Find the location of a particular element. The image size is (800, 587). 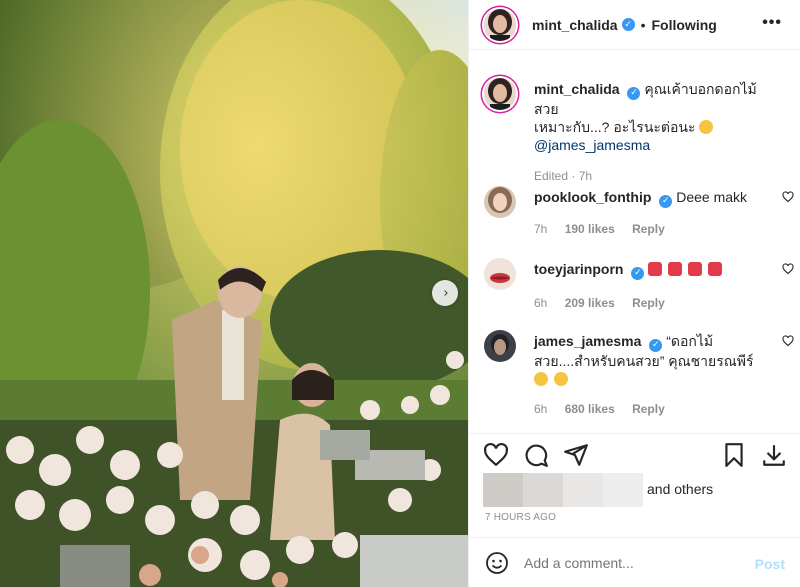

post-action-bar is located at coordinates (634, 453).